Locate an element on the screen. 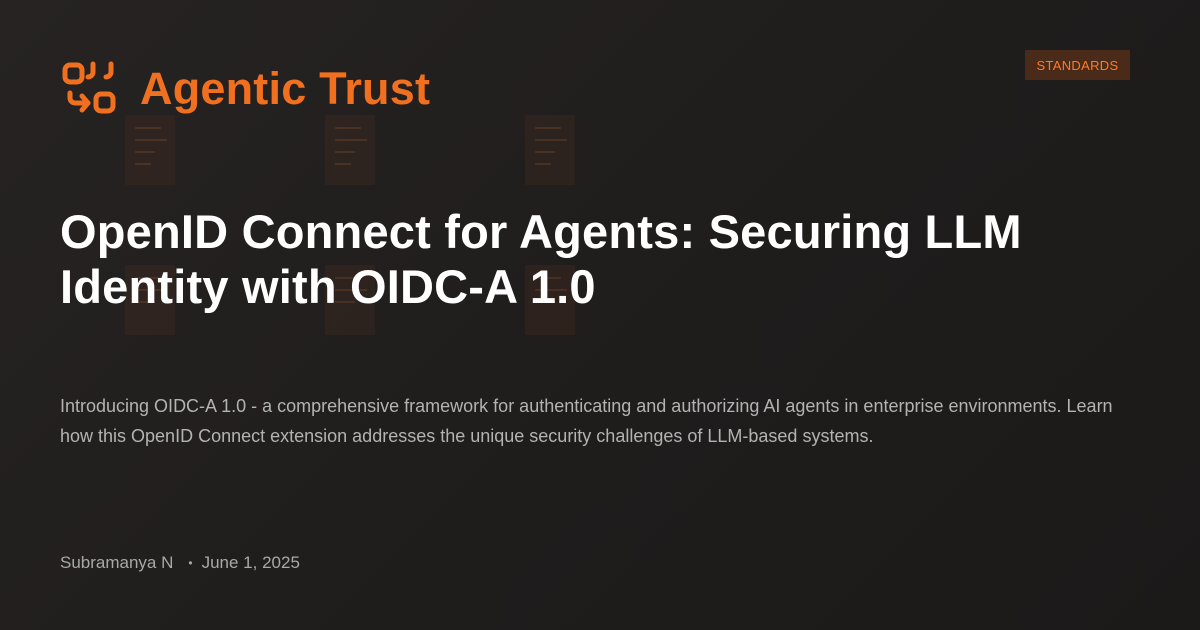 This screenshot has height=630, width=1200. category-badge: STANDARDS is located at coordinates (1077, 65).